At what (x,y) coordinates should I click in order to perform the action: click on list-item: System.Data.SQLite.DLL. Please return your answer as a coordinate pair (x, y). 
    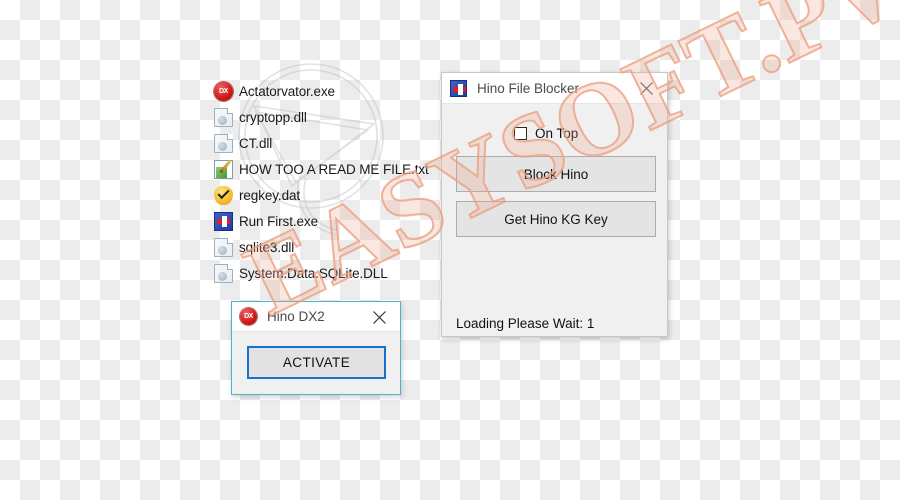
    Looking at the image, I should click on (329, 273).